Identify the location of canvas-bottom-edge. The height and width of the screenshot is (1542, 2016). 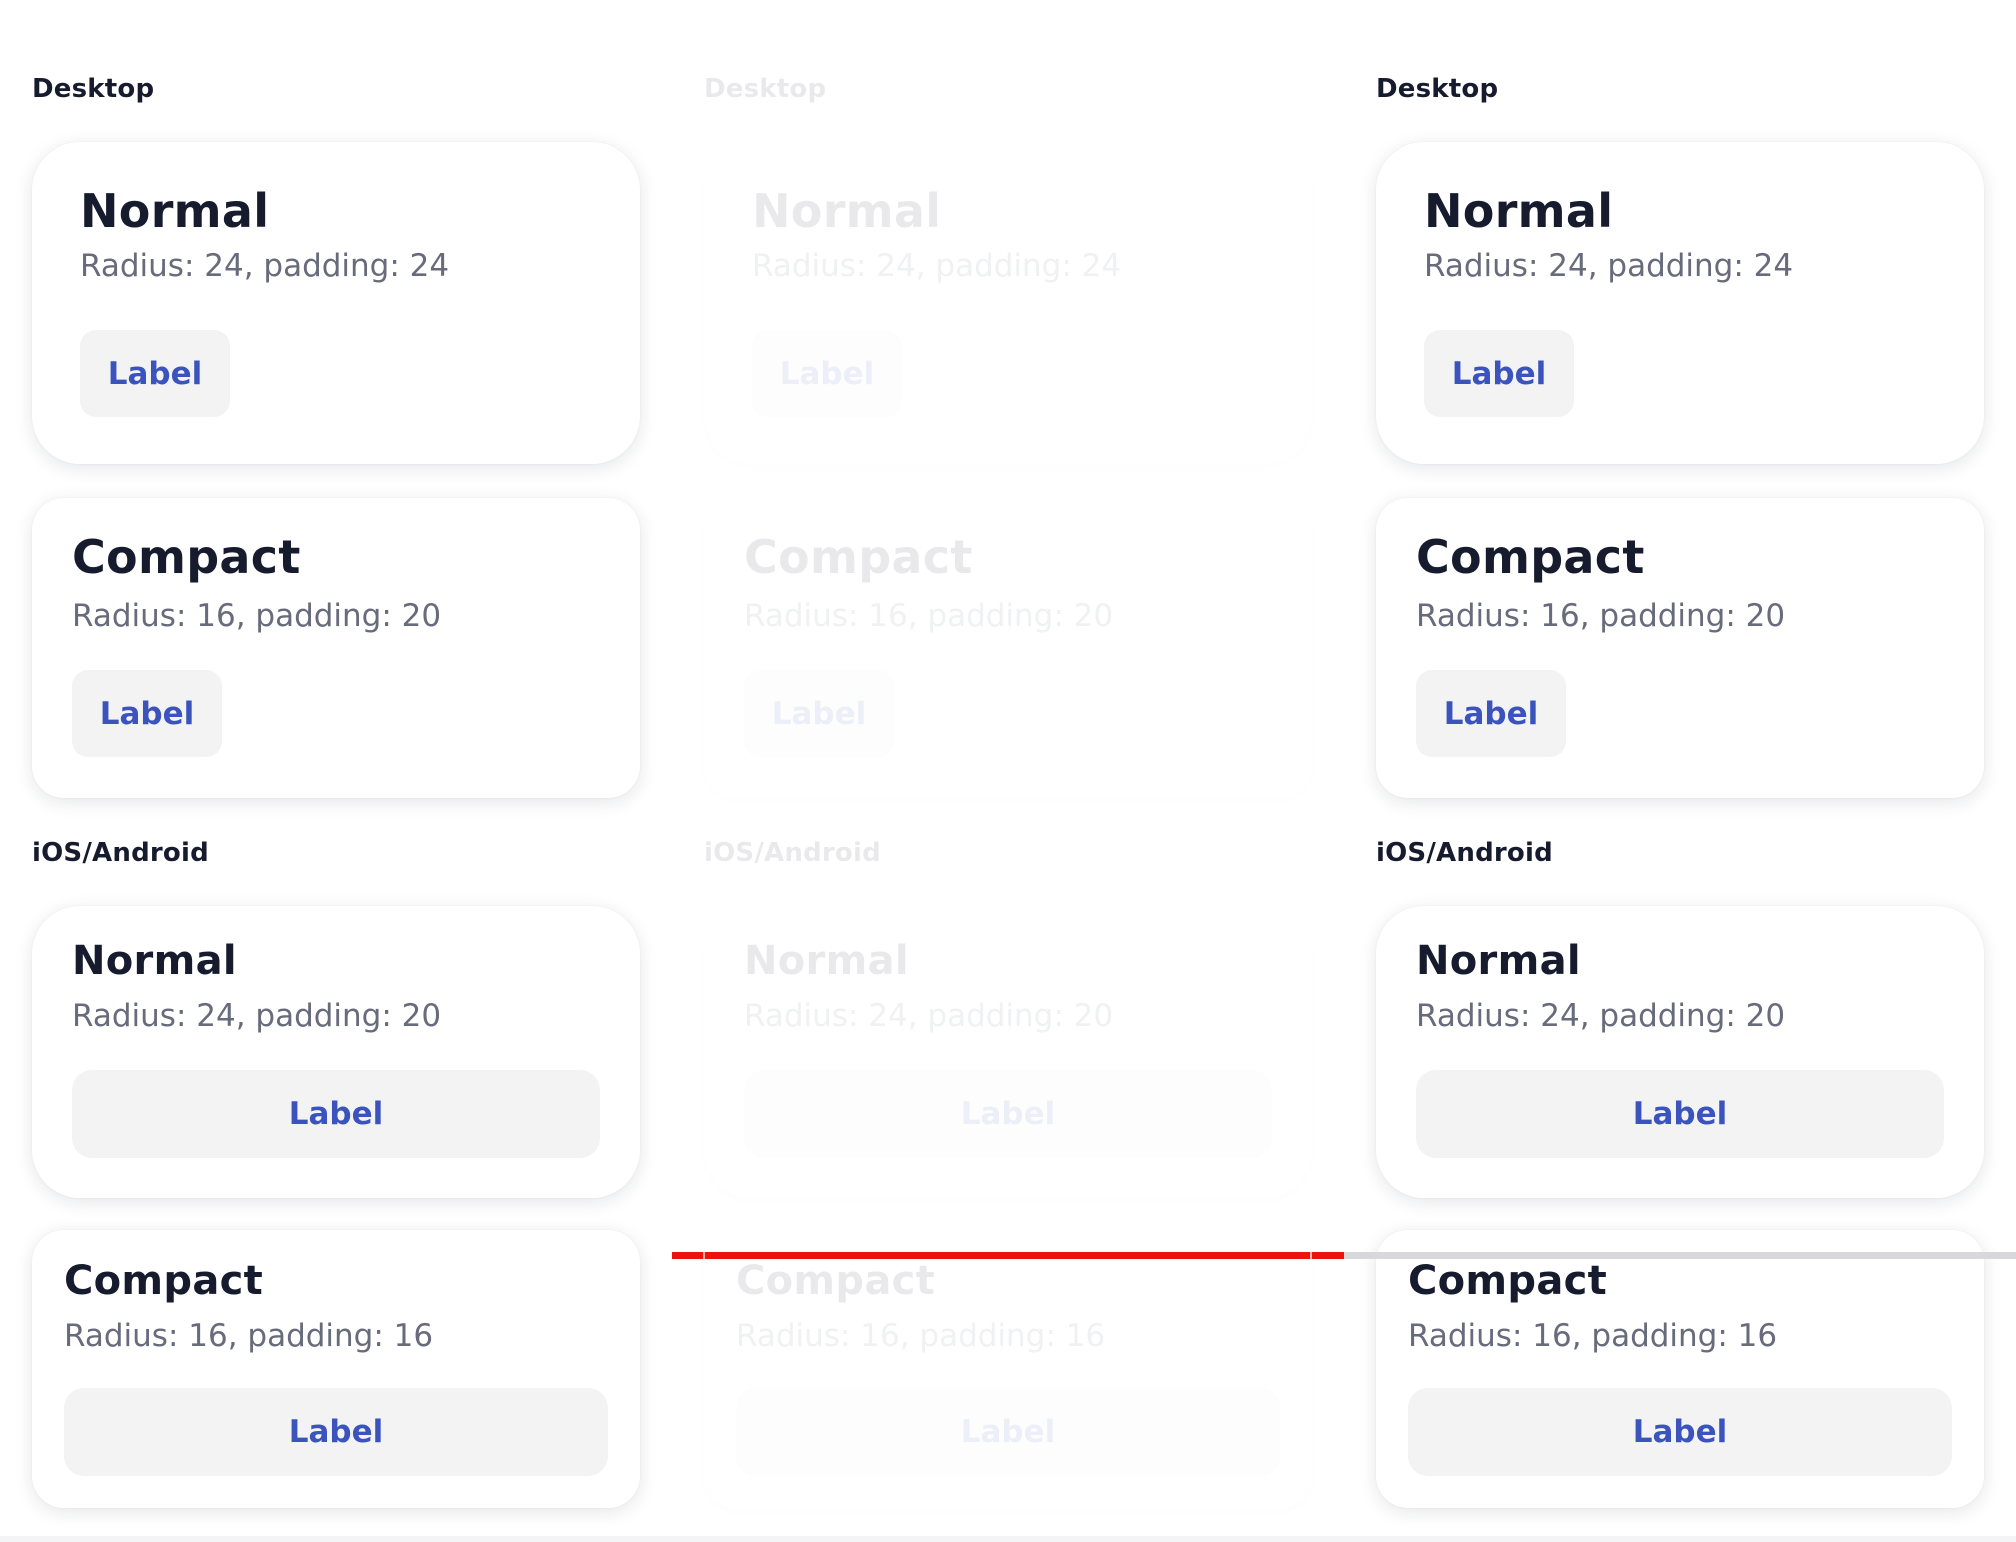
(1008, 1539).